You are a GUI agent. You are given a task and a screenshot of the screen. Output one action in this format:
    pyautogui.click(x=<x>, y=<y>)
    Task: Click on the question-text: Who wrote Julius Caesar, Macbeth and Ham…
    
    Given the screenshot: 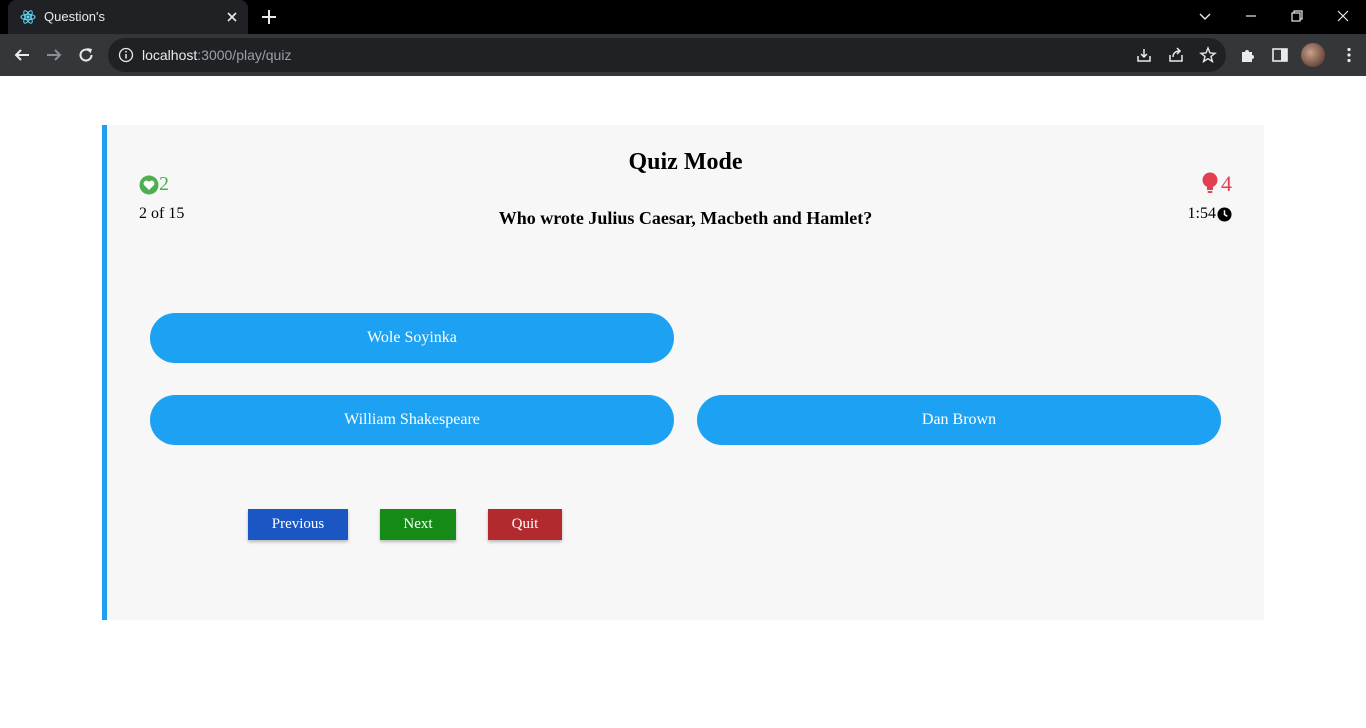 What is the action you would take?
    pyautogui.click(x=685, y=218)
    